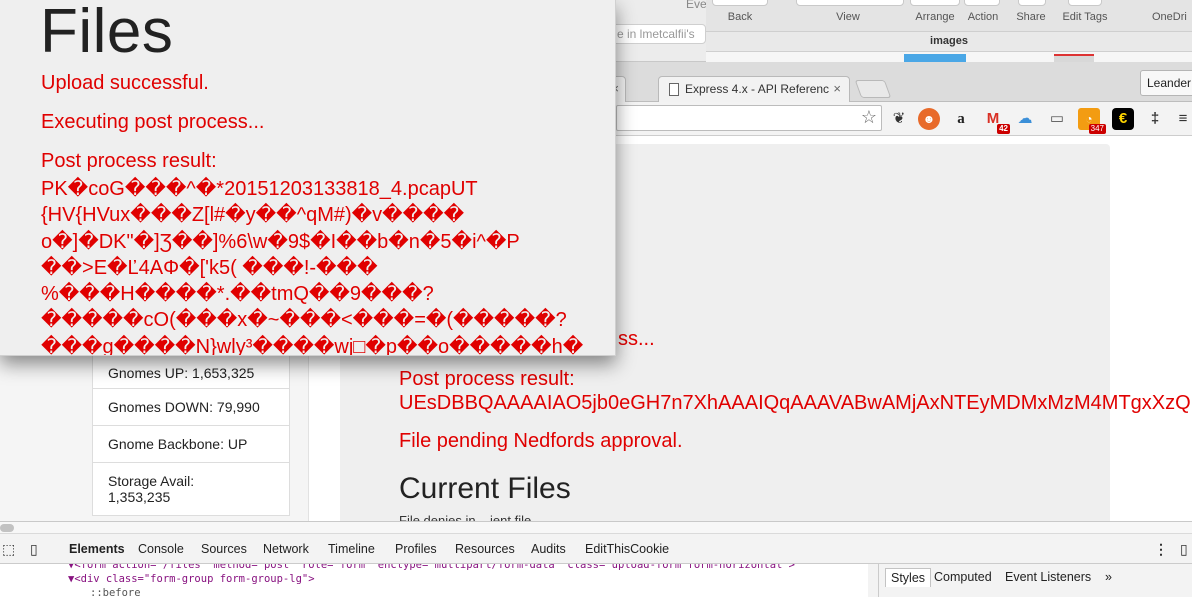 This screenshot has width=1192, height=597. I want to click on close-icon: ×, so click(837, 88).